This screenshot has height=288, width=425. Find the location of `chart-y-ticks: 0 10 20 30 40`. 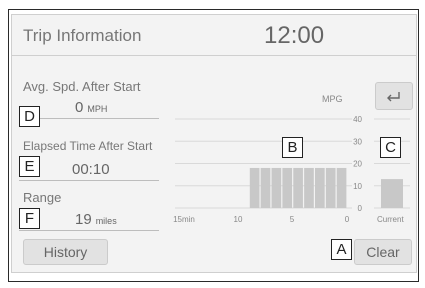

chart-y-ticks: 0 10 20 30 40 is located at coordinates (357, 164).